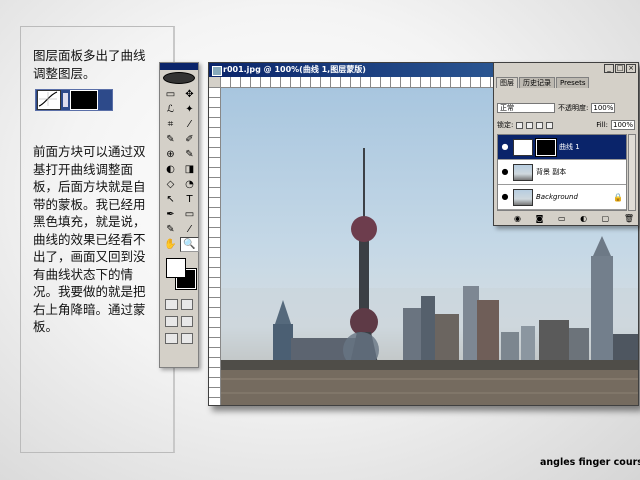  Describe the element at coordinates (171, 304) in the screenshot. I see `standard-mode-button` at that location.